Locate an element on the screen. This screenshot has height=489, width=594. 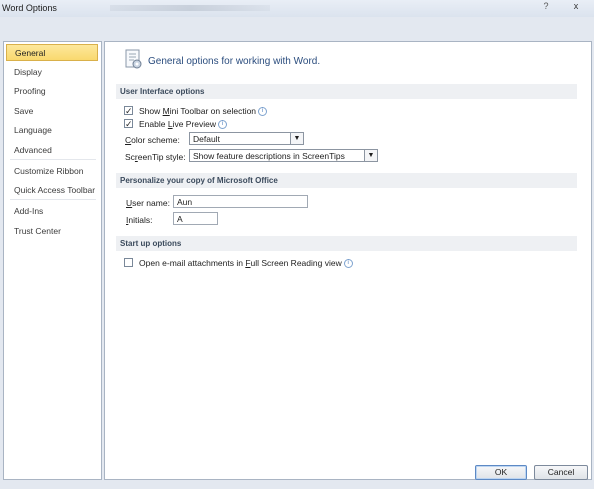
sidebar-item-general: General is located at coordinates (52, 52).